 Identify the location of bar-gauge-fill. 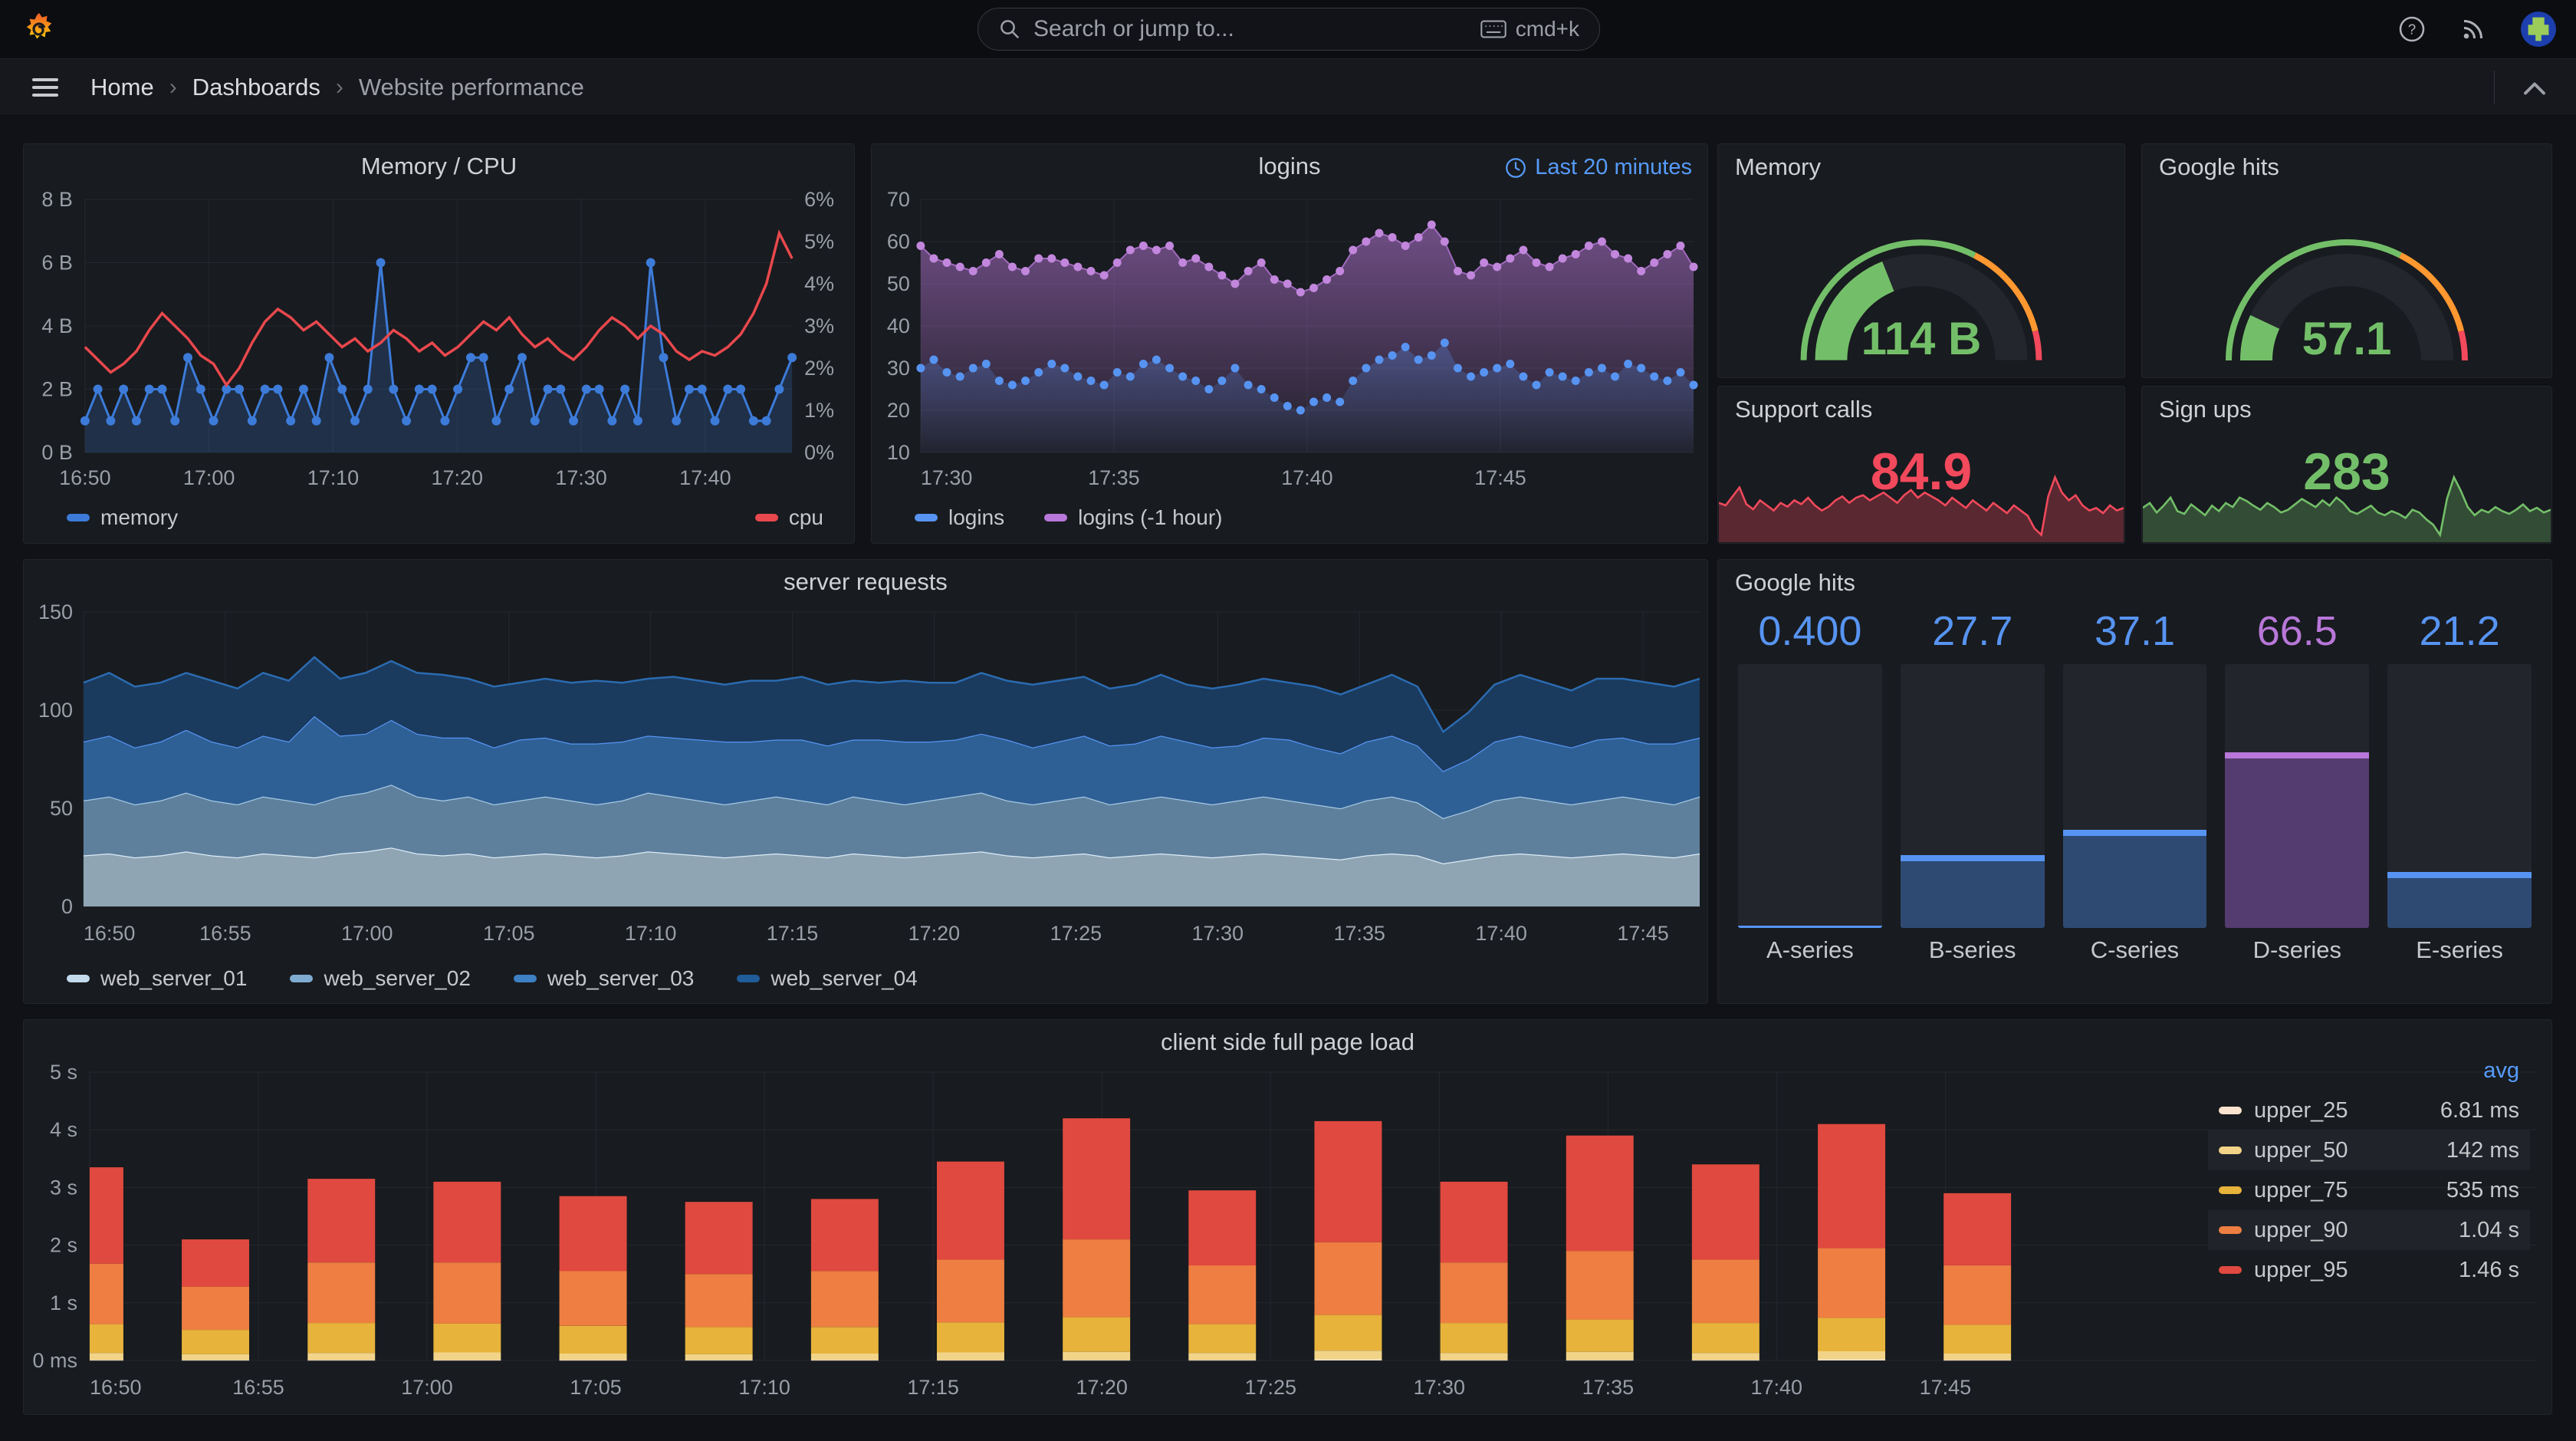
(1973, 891).